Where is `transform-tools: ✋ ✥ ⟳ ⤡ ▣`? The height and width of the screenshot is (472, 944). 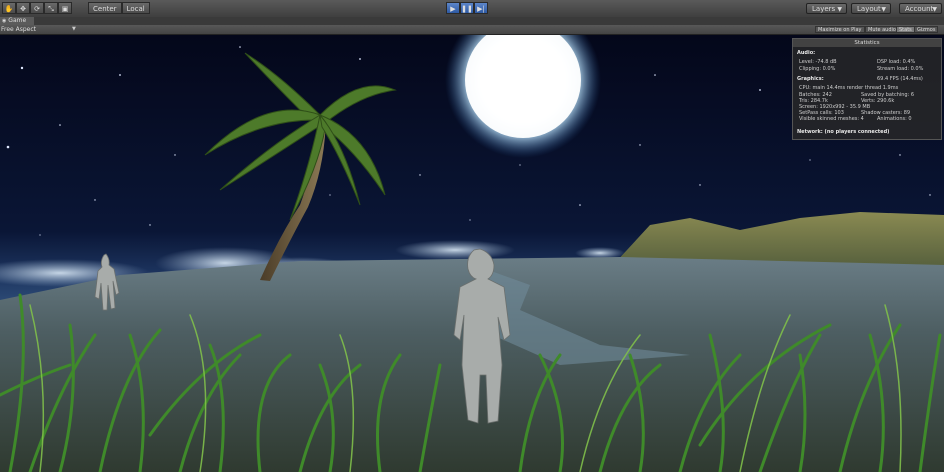
transform-tools: ✋ ✥ ⟳ ⤡ ▣ is located at coordinates (37, 8).